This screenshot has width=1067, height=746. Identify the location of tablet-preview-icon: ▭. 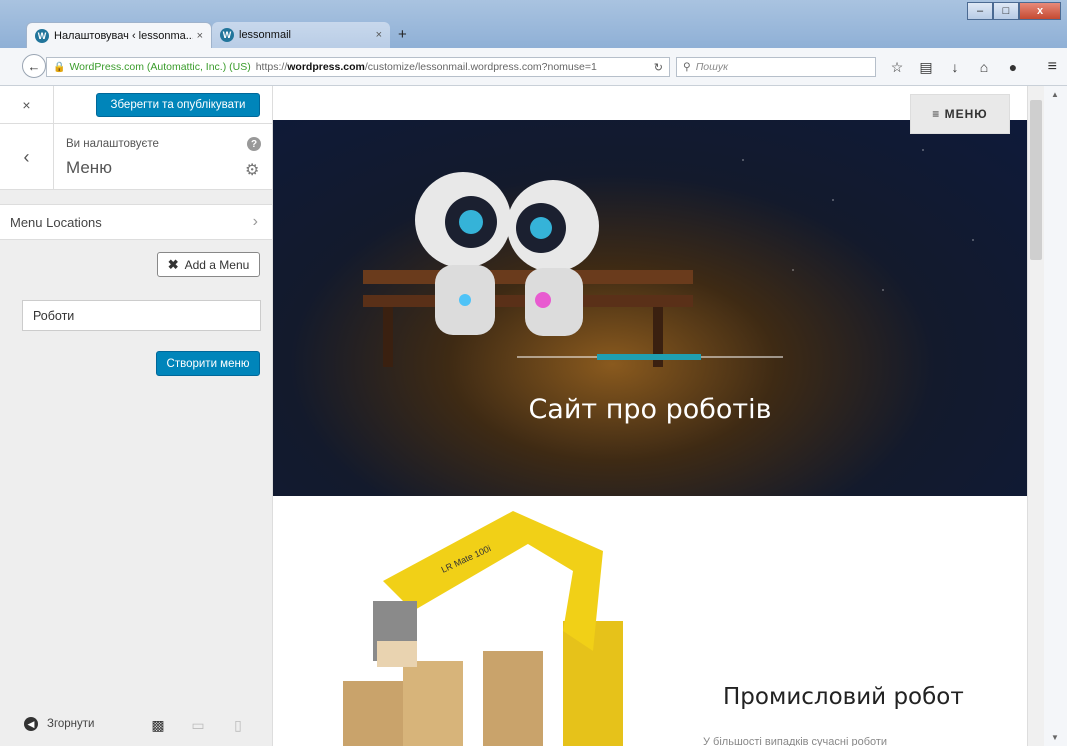
(198, 725).